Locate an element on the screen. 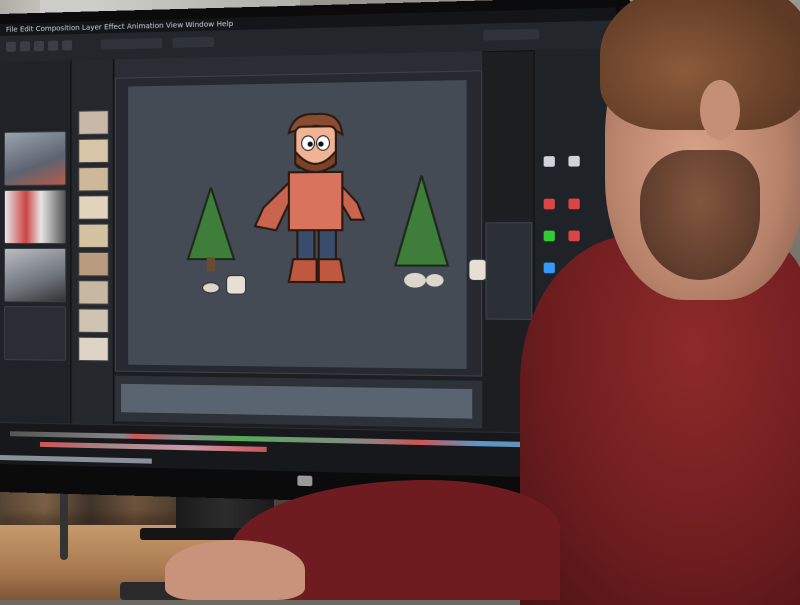  select-icon is located at coordinates (38, 46).